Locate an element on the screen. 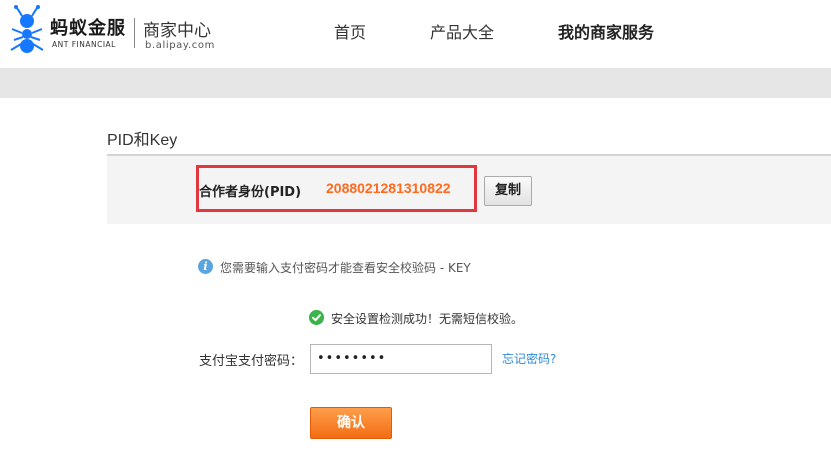 The image size is (831, 460). merchant-center-url: b.alipay.com is located at coordinates (180, 45).